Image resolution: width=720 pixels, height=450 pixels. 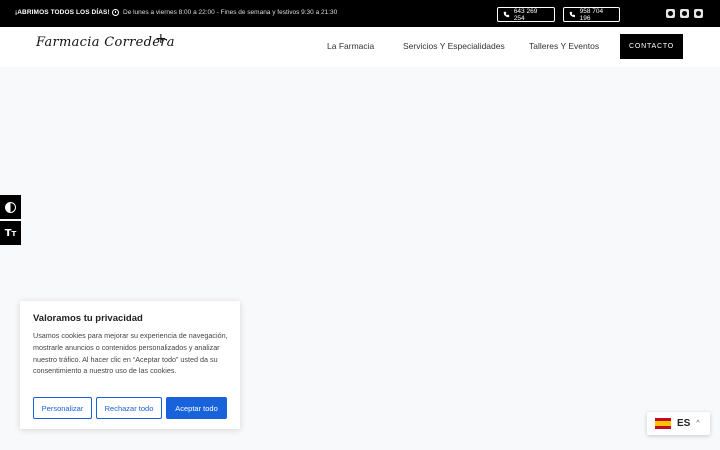 What do you see at coordinates (350, 46) in the screenshot?
I see `nav-la-farmacia: La Farmacia` at bounding box center [350, 46].